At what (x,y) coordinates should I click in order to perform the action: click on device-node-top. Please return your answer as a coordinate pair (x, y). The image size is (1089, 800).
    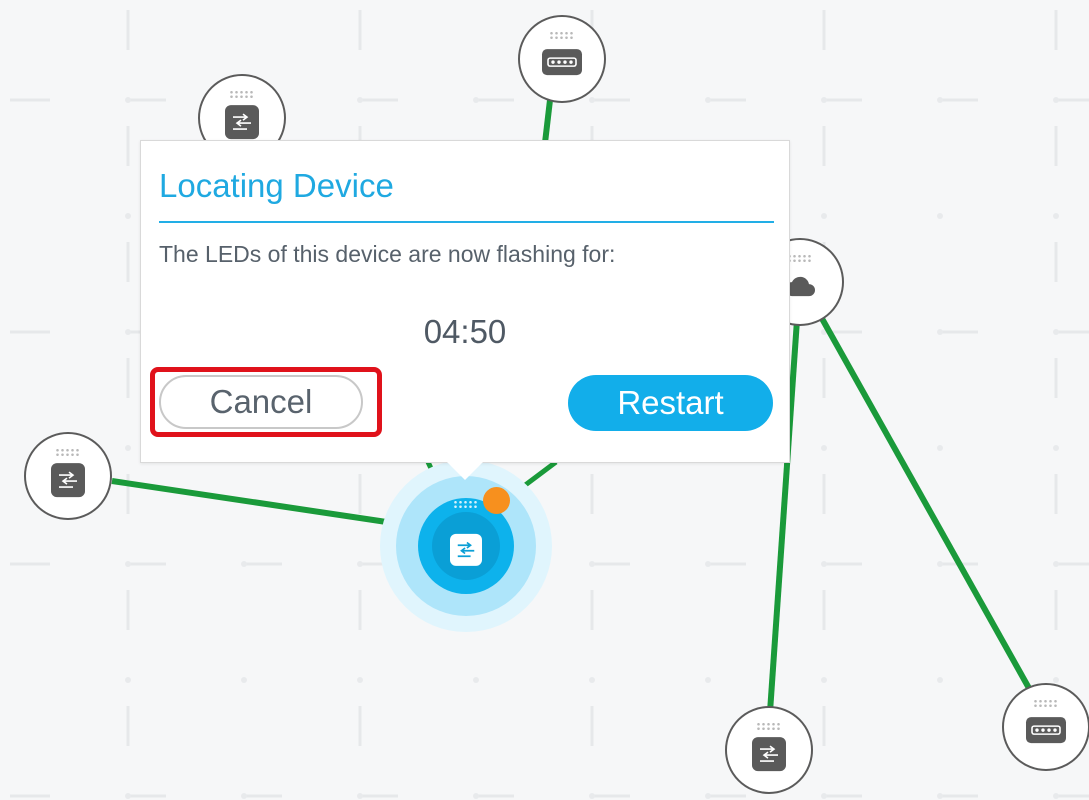
    Looking at the image, I should click on (562, 59).